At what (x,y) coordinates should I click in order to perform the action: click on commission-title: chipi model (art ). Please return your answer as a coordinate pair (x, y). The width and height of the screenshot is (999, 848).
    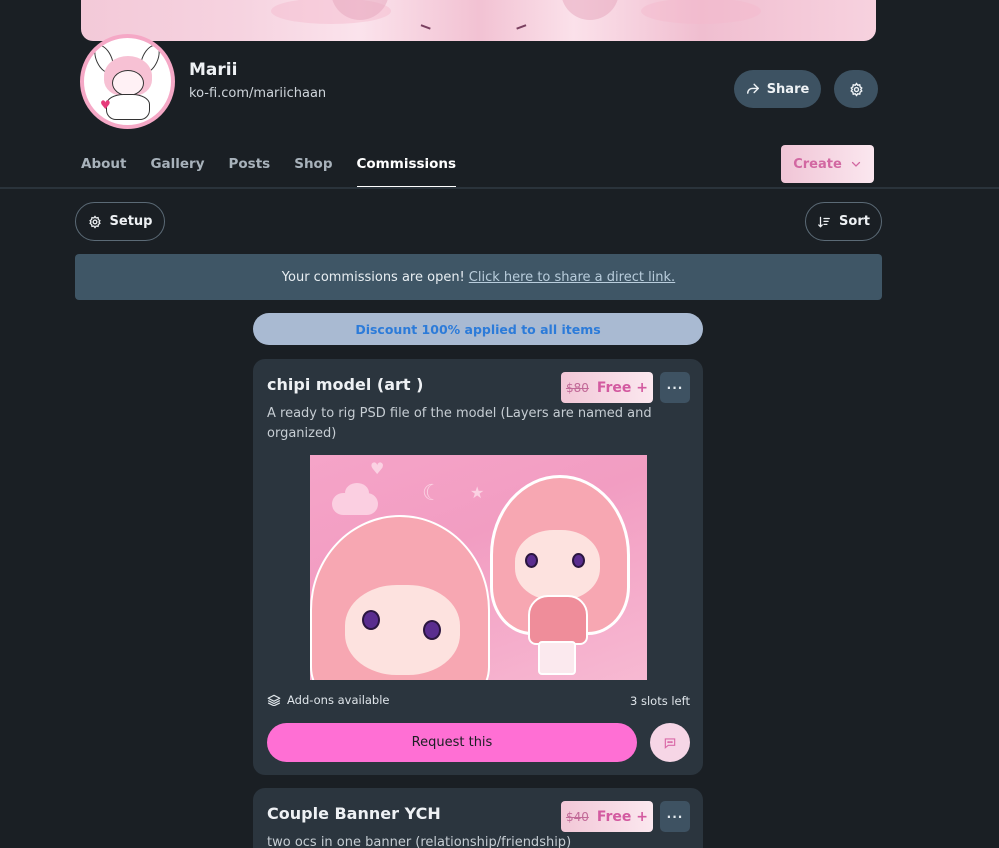
    Looking at the image, I should click on (345, 384).